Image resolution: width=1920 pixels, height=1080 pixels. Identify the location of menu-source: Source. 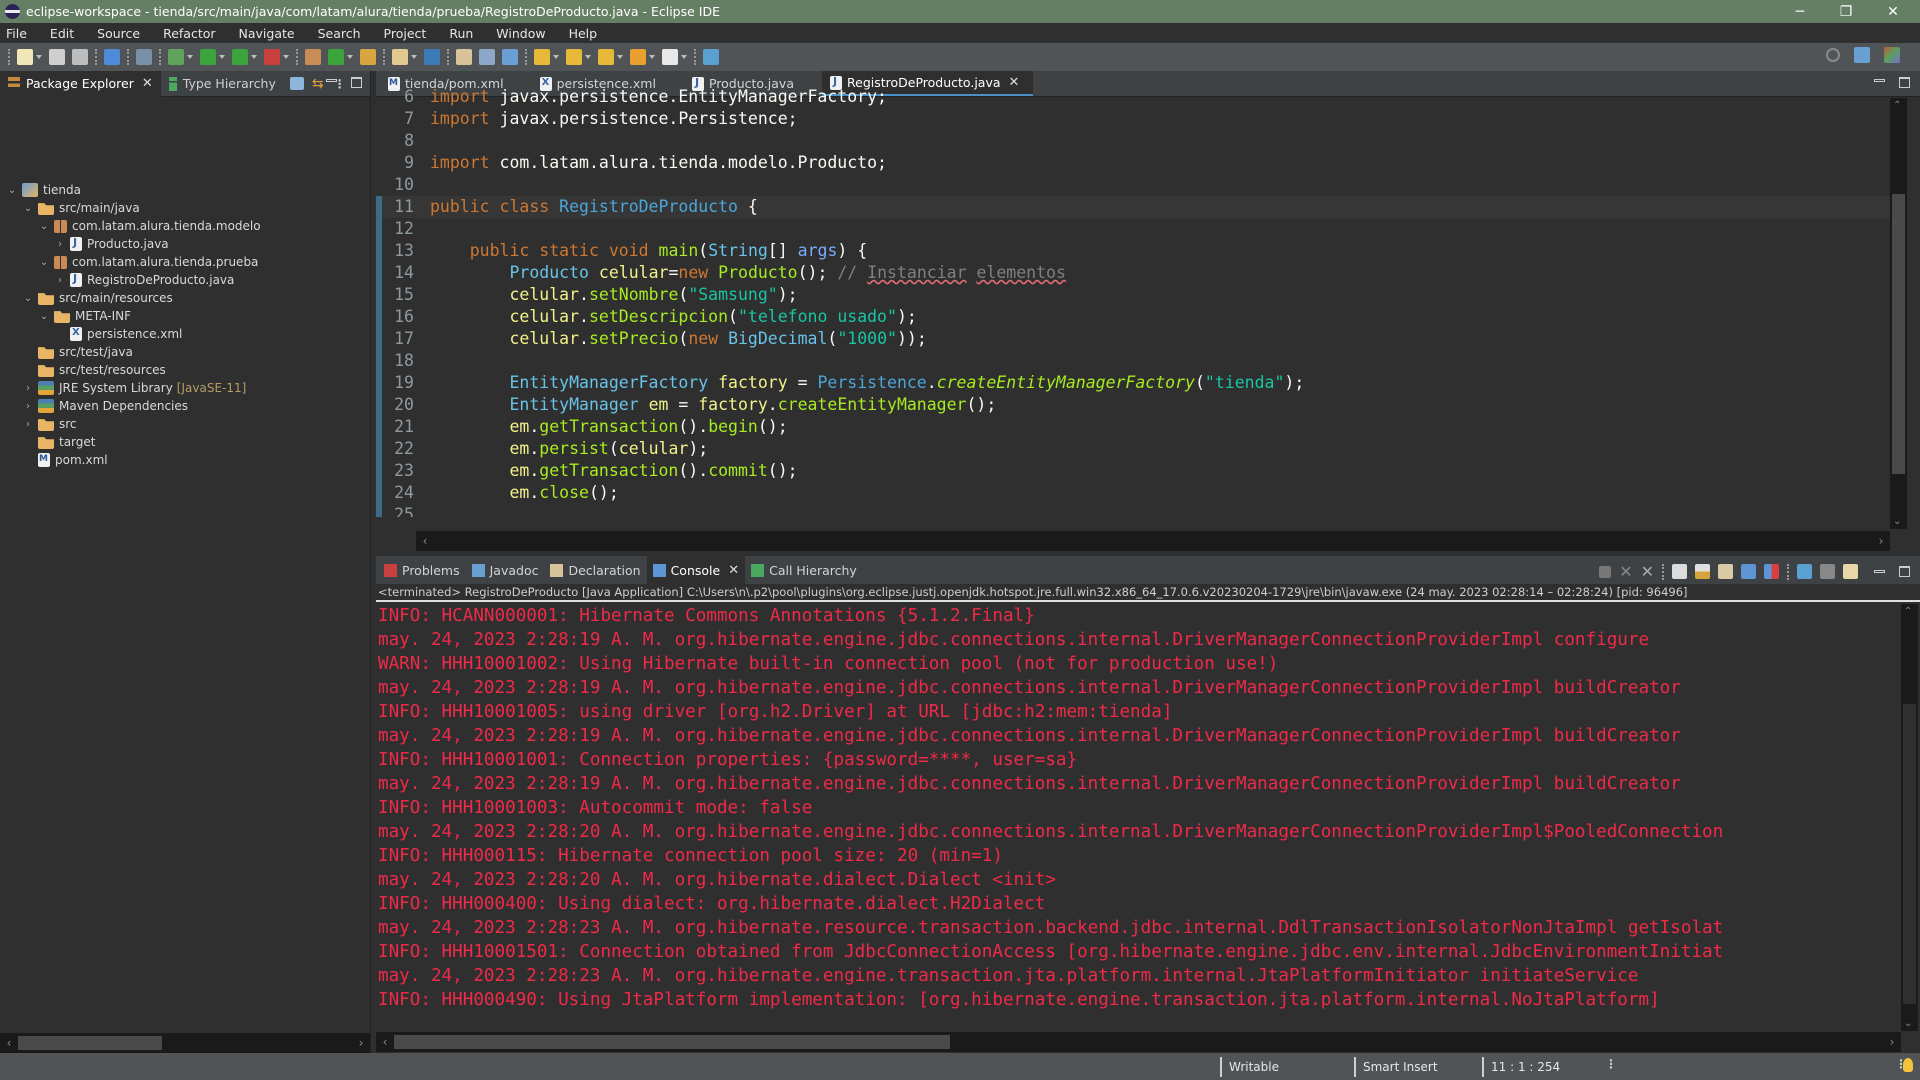
(118, 33).